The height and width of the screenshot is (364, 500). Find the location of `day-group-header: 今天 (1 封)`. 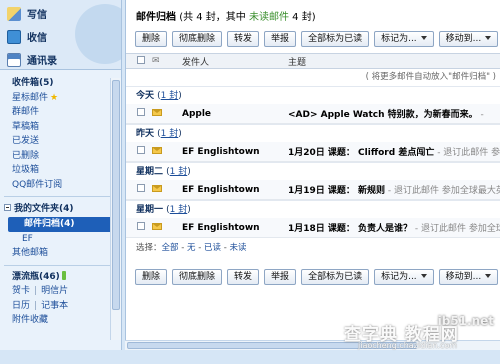

day-group-header: 今天 (1 封) is located at coordinates (313, 95).